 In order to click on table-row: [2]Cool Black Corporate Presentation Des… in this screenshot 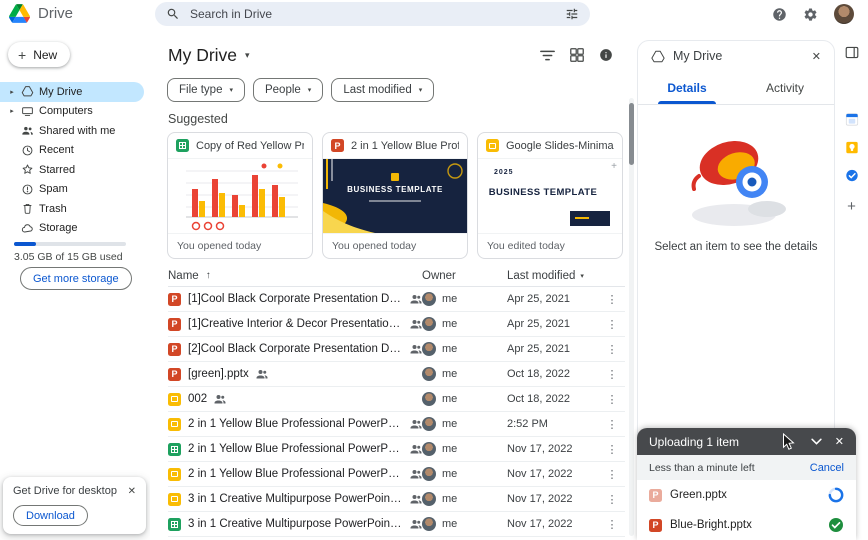, I will do `click(396, 349)`.